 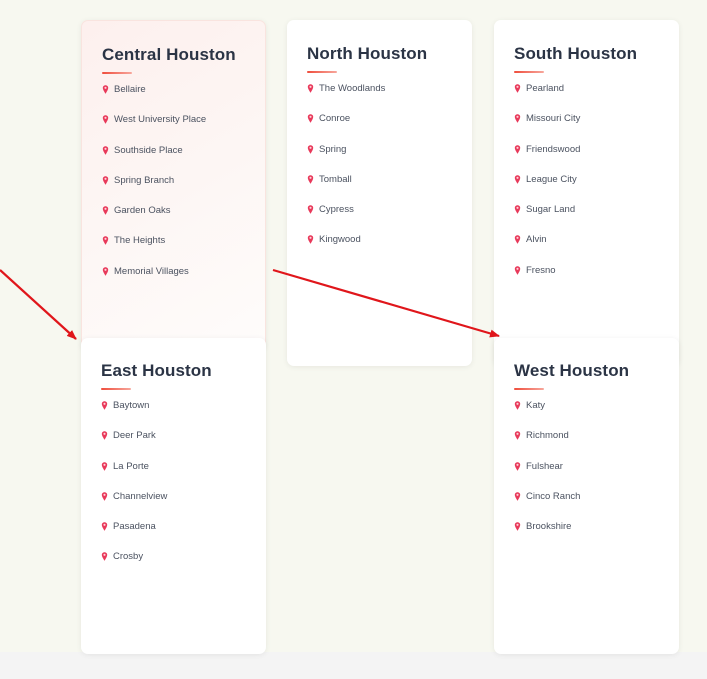 What do you see at coordinates (553, 496) in the screenshot?
I see `location-label: Cinco Ranch` at bounding box center [553, 496].